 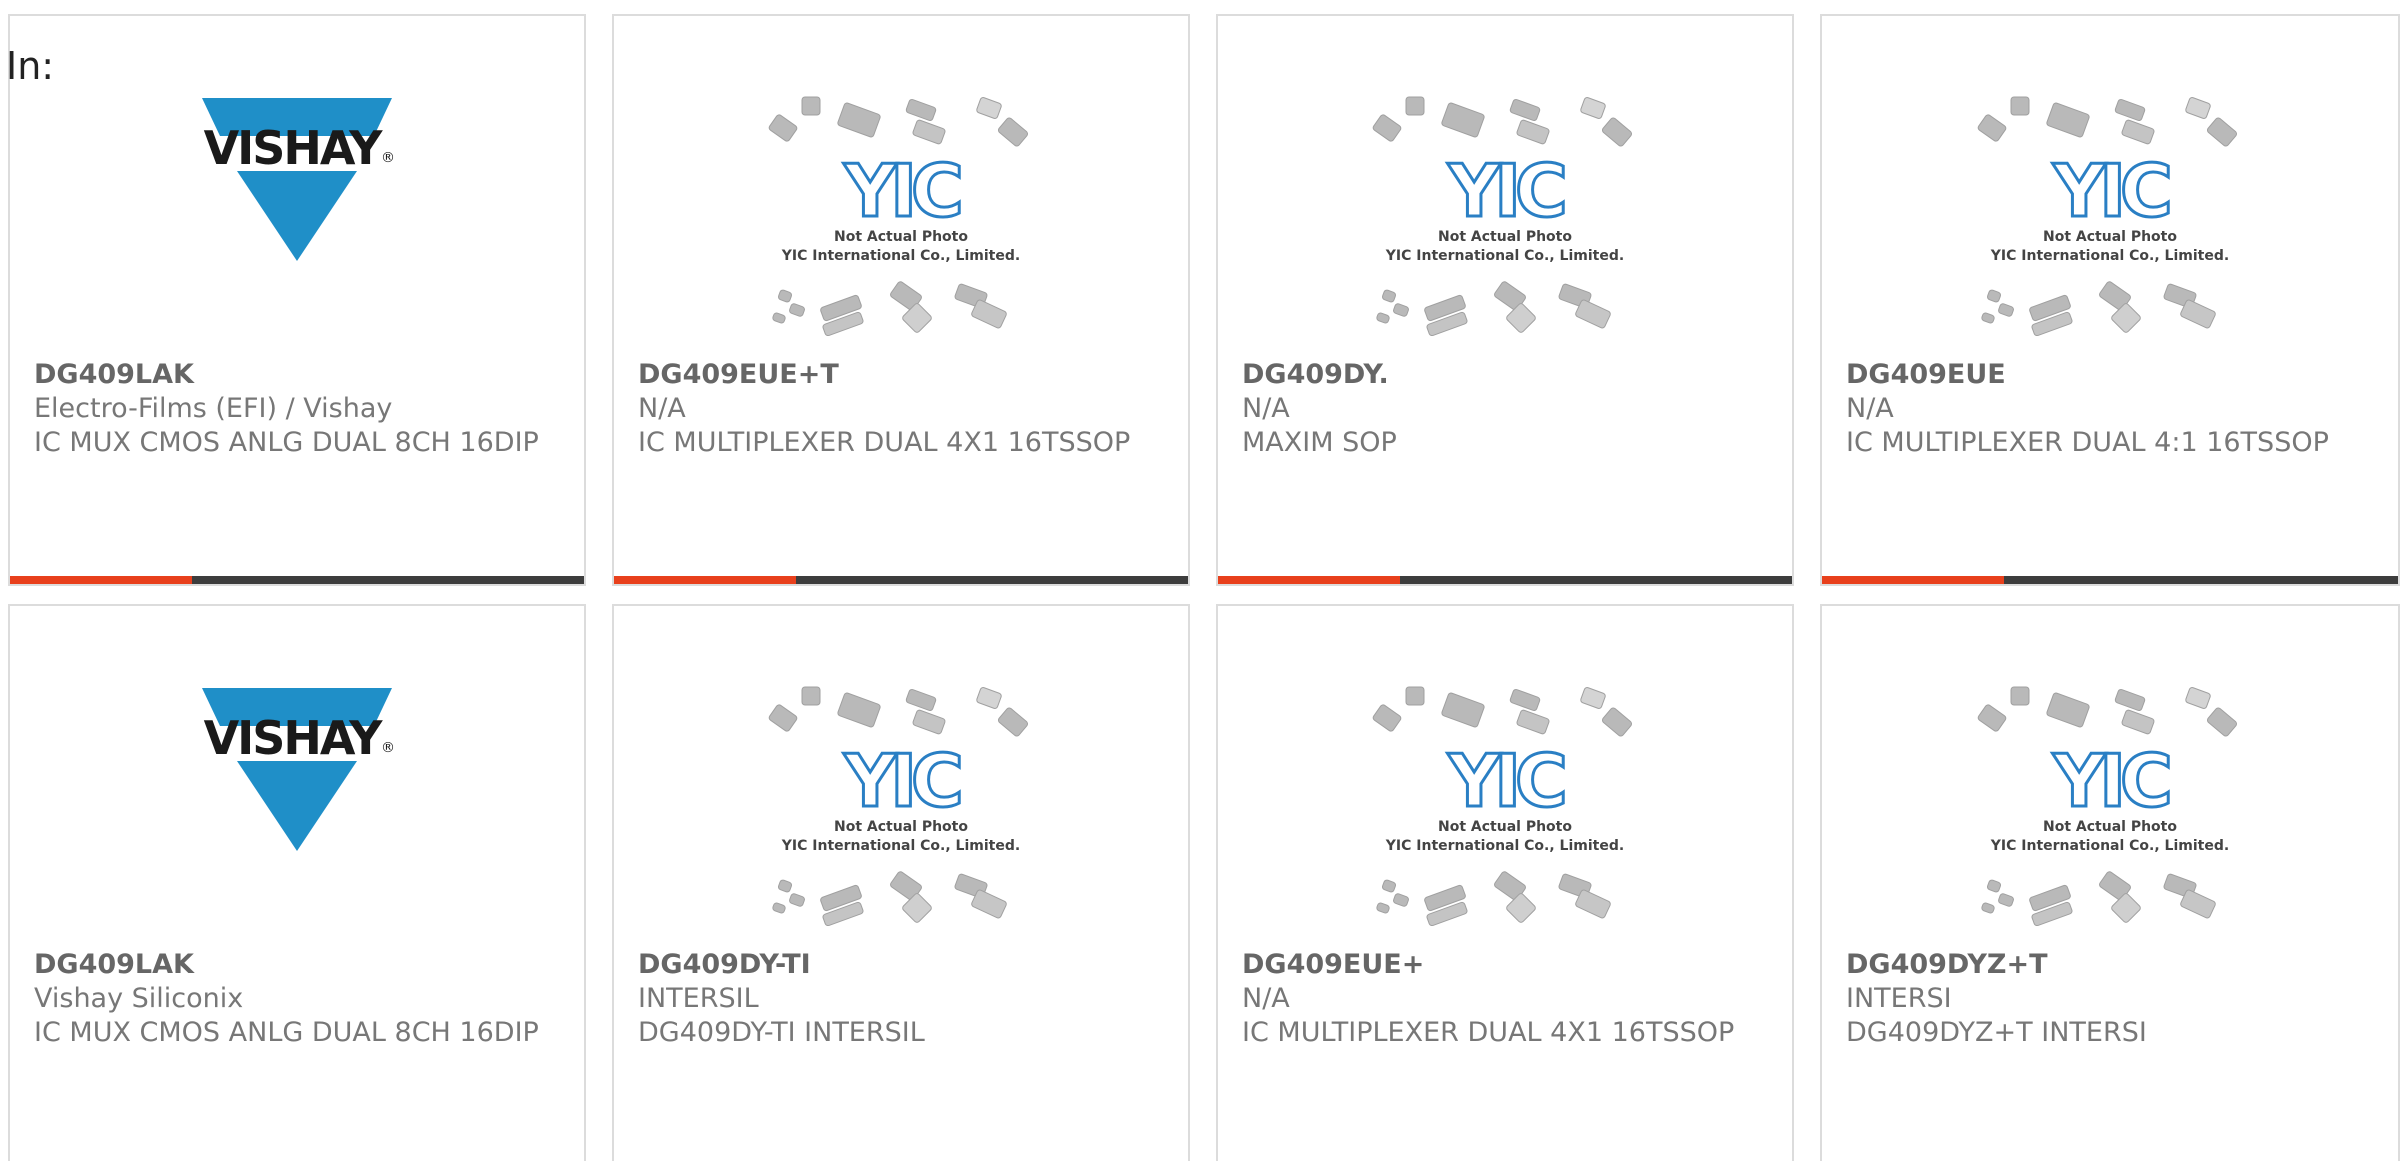 What do you see at coordinates (905, 965) in the screenshot?
I see `part-number: DG409DY-TI` at bounding box center [905, 965].